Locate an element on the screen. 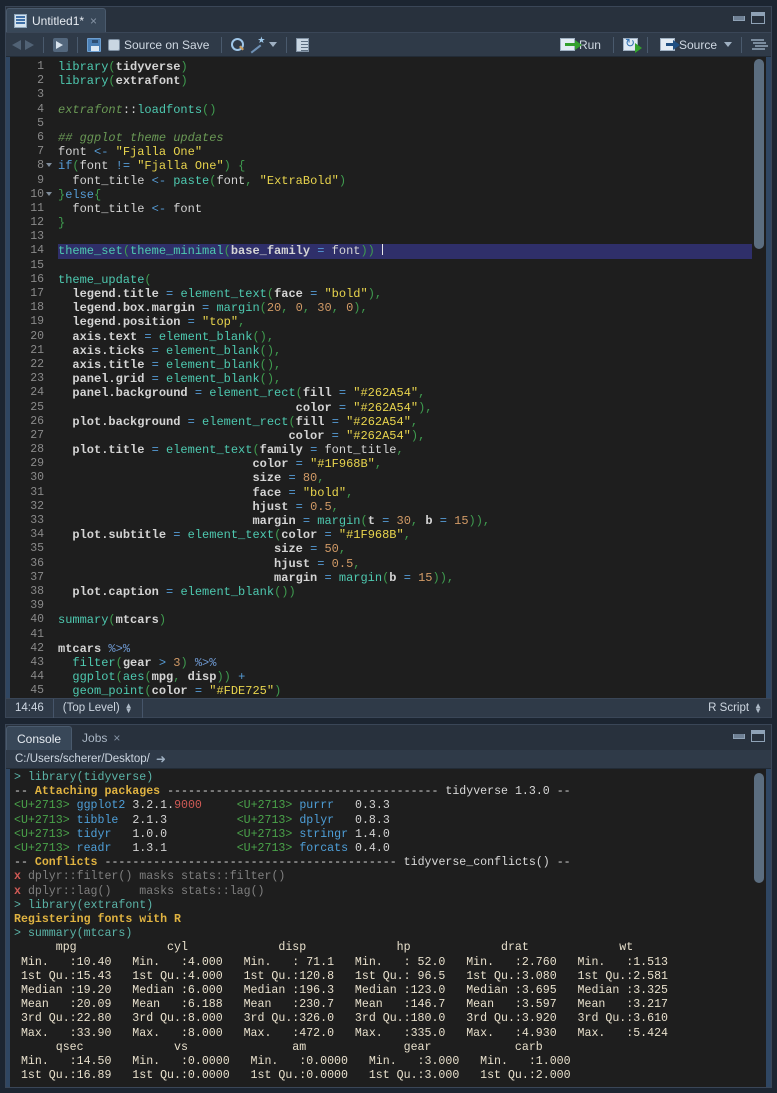  console-maximize-icon is located at coordinates (758, 736).